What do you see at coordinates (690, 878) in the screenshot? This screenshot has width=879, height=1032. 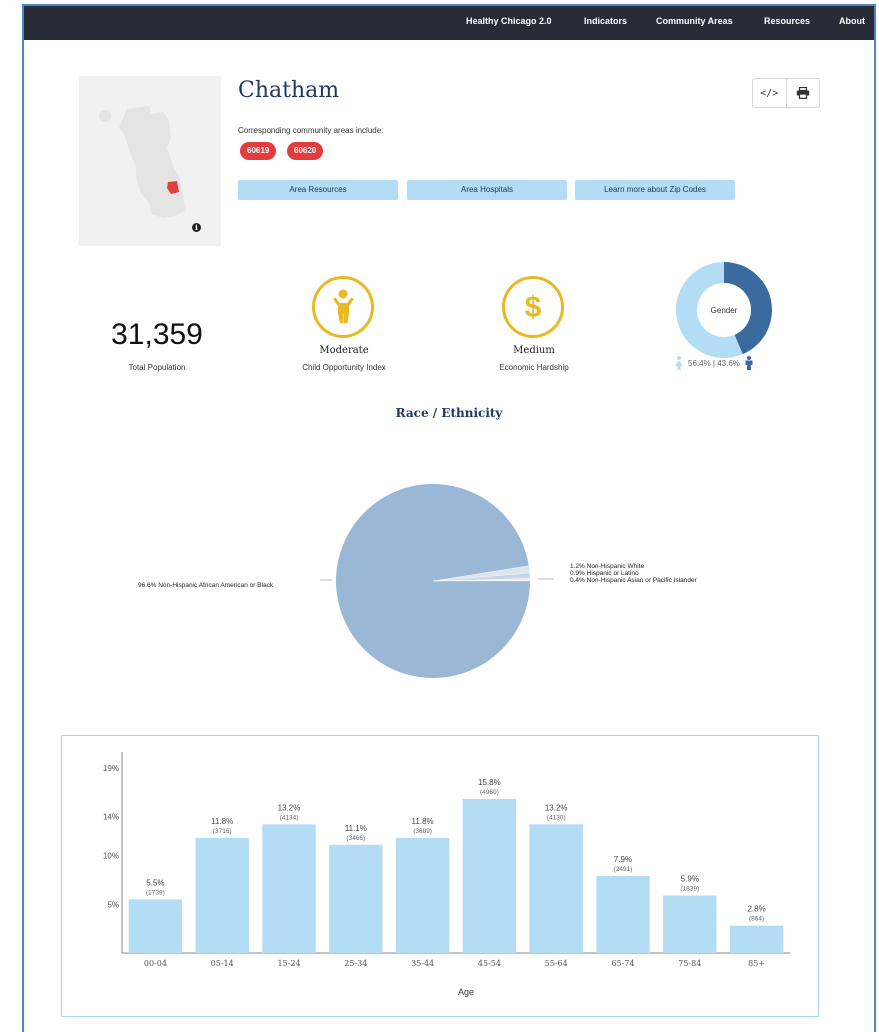 I see `bar-value-label: 5.9%` at bounding box center [690, 878].